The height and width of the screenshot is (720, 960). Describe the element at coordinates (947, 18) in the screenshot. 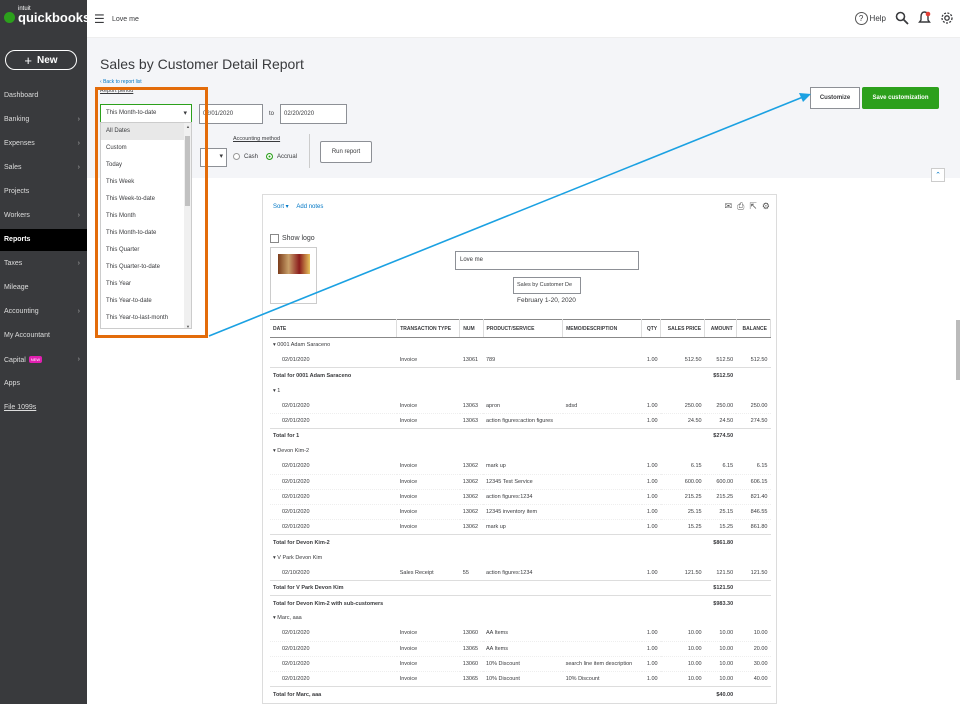

I see `settings-gear-icon` at that location.